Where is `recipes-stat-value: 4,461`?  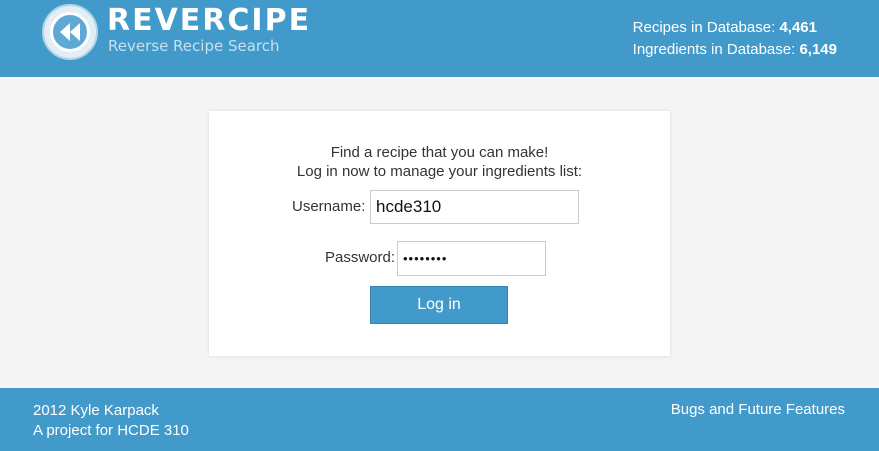 recipes-stat-value: 4,461 is located at coordinates (798, 27).